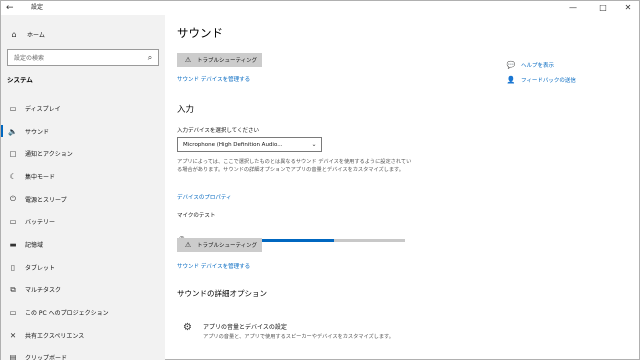  Describe the element at coordinates (13, 267) in the screenshot. I see `tablet-icon: ▯` at that location.